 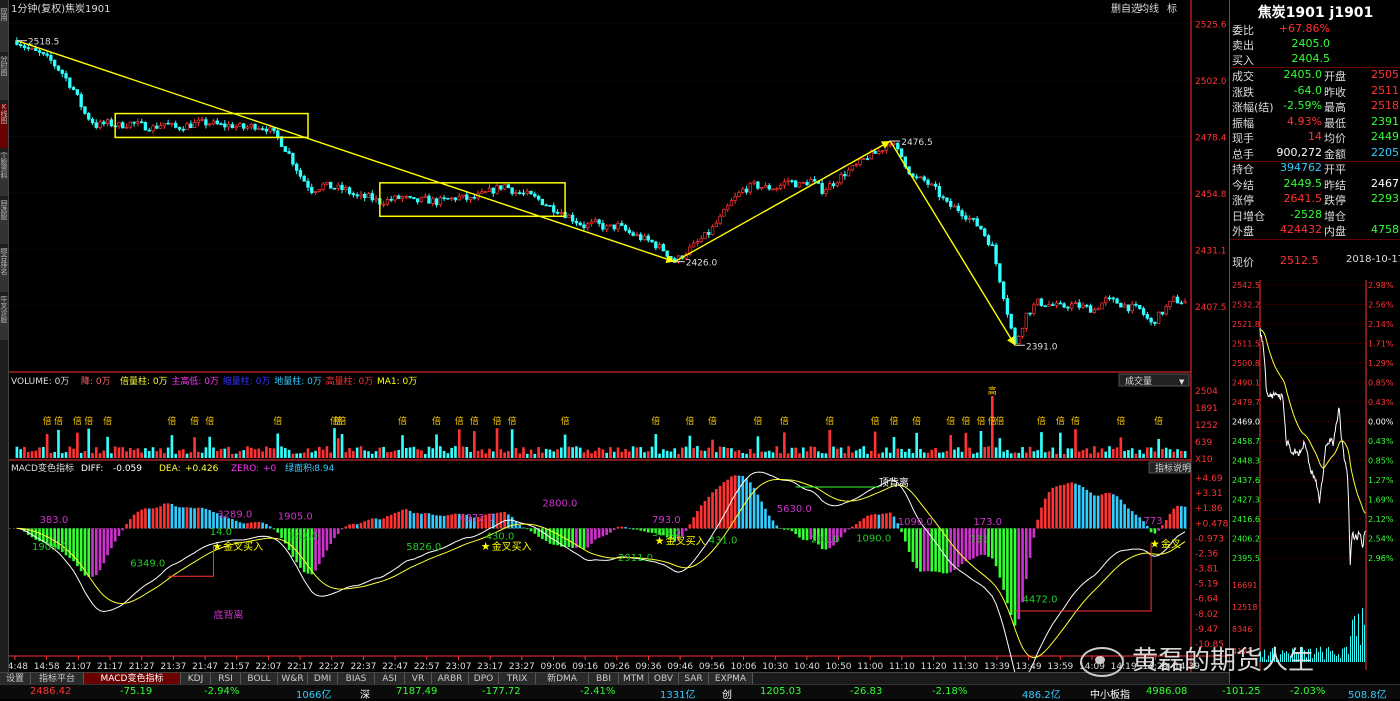 I want to click on indicator-help-button: 指标说明, so click(x=1170, y=467).